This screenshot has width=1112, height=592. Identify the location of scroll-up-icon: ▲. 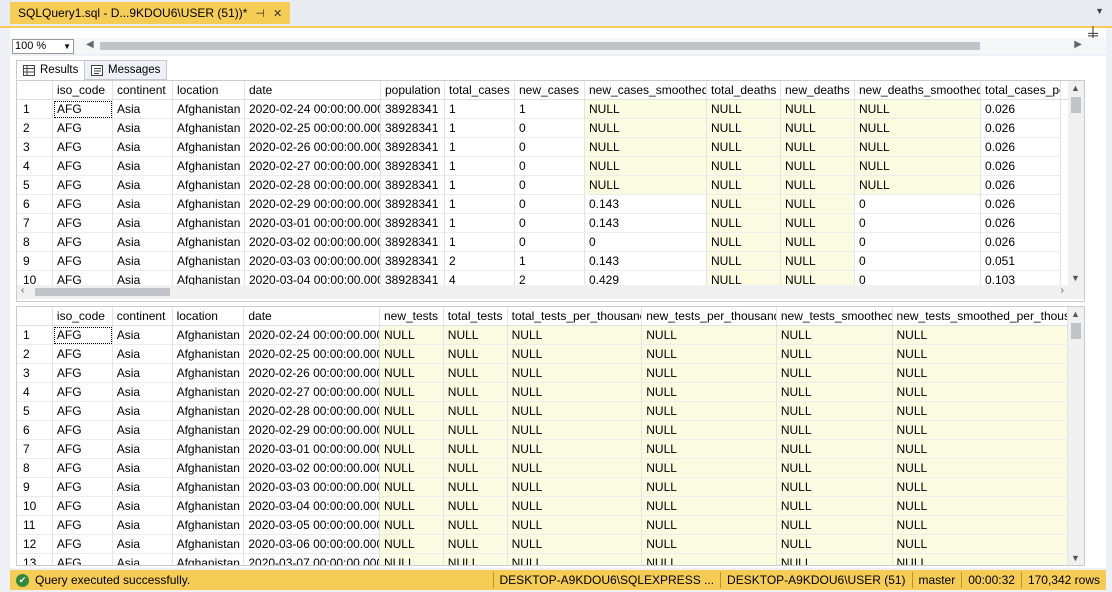
(1075, 88).